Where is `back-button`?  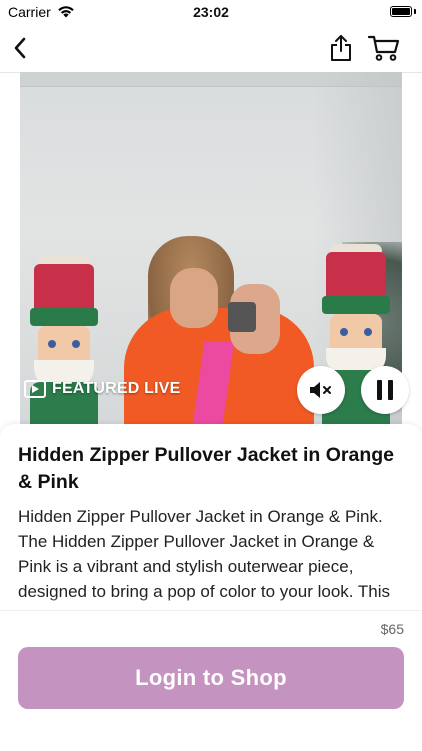
back-button is located at coordinates (20, 48).